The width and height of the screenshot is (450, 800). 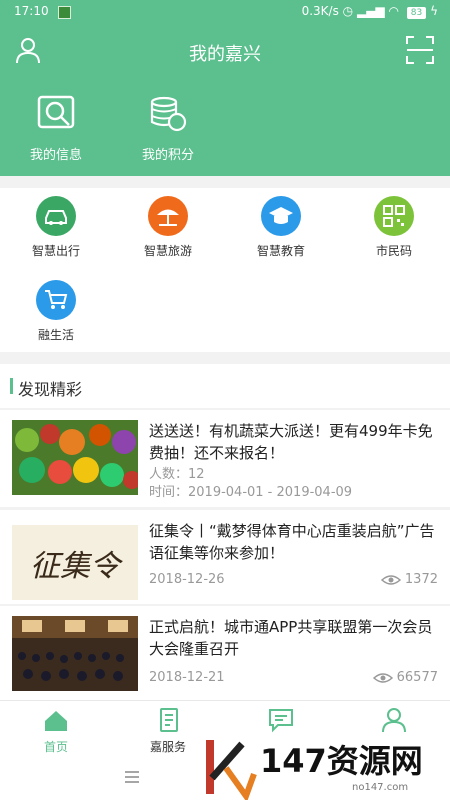 I want to click on site-watermark: 147资源网 no147.com, so click(x=326, y=767).